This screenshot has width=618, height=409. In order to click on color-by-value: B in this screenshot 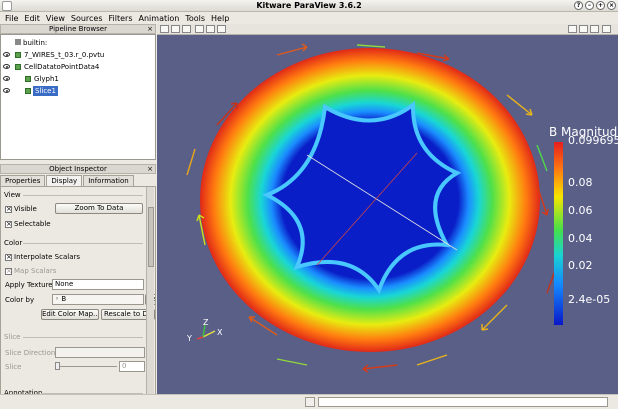, I will do `click(64, 299)`.